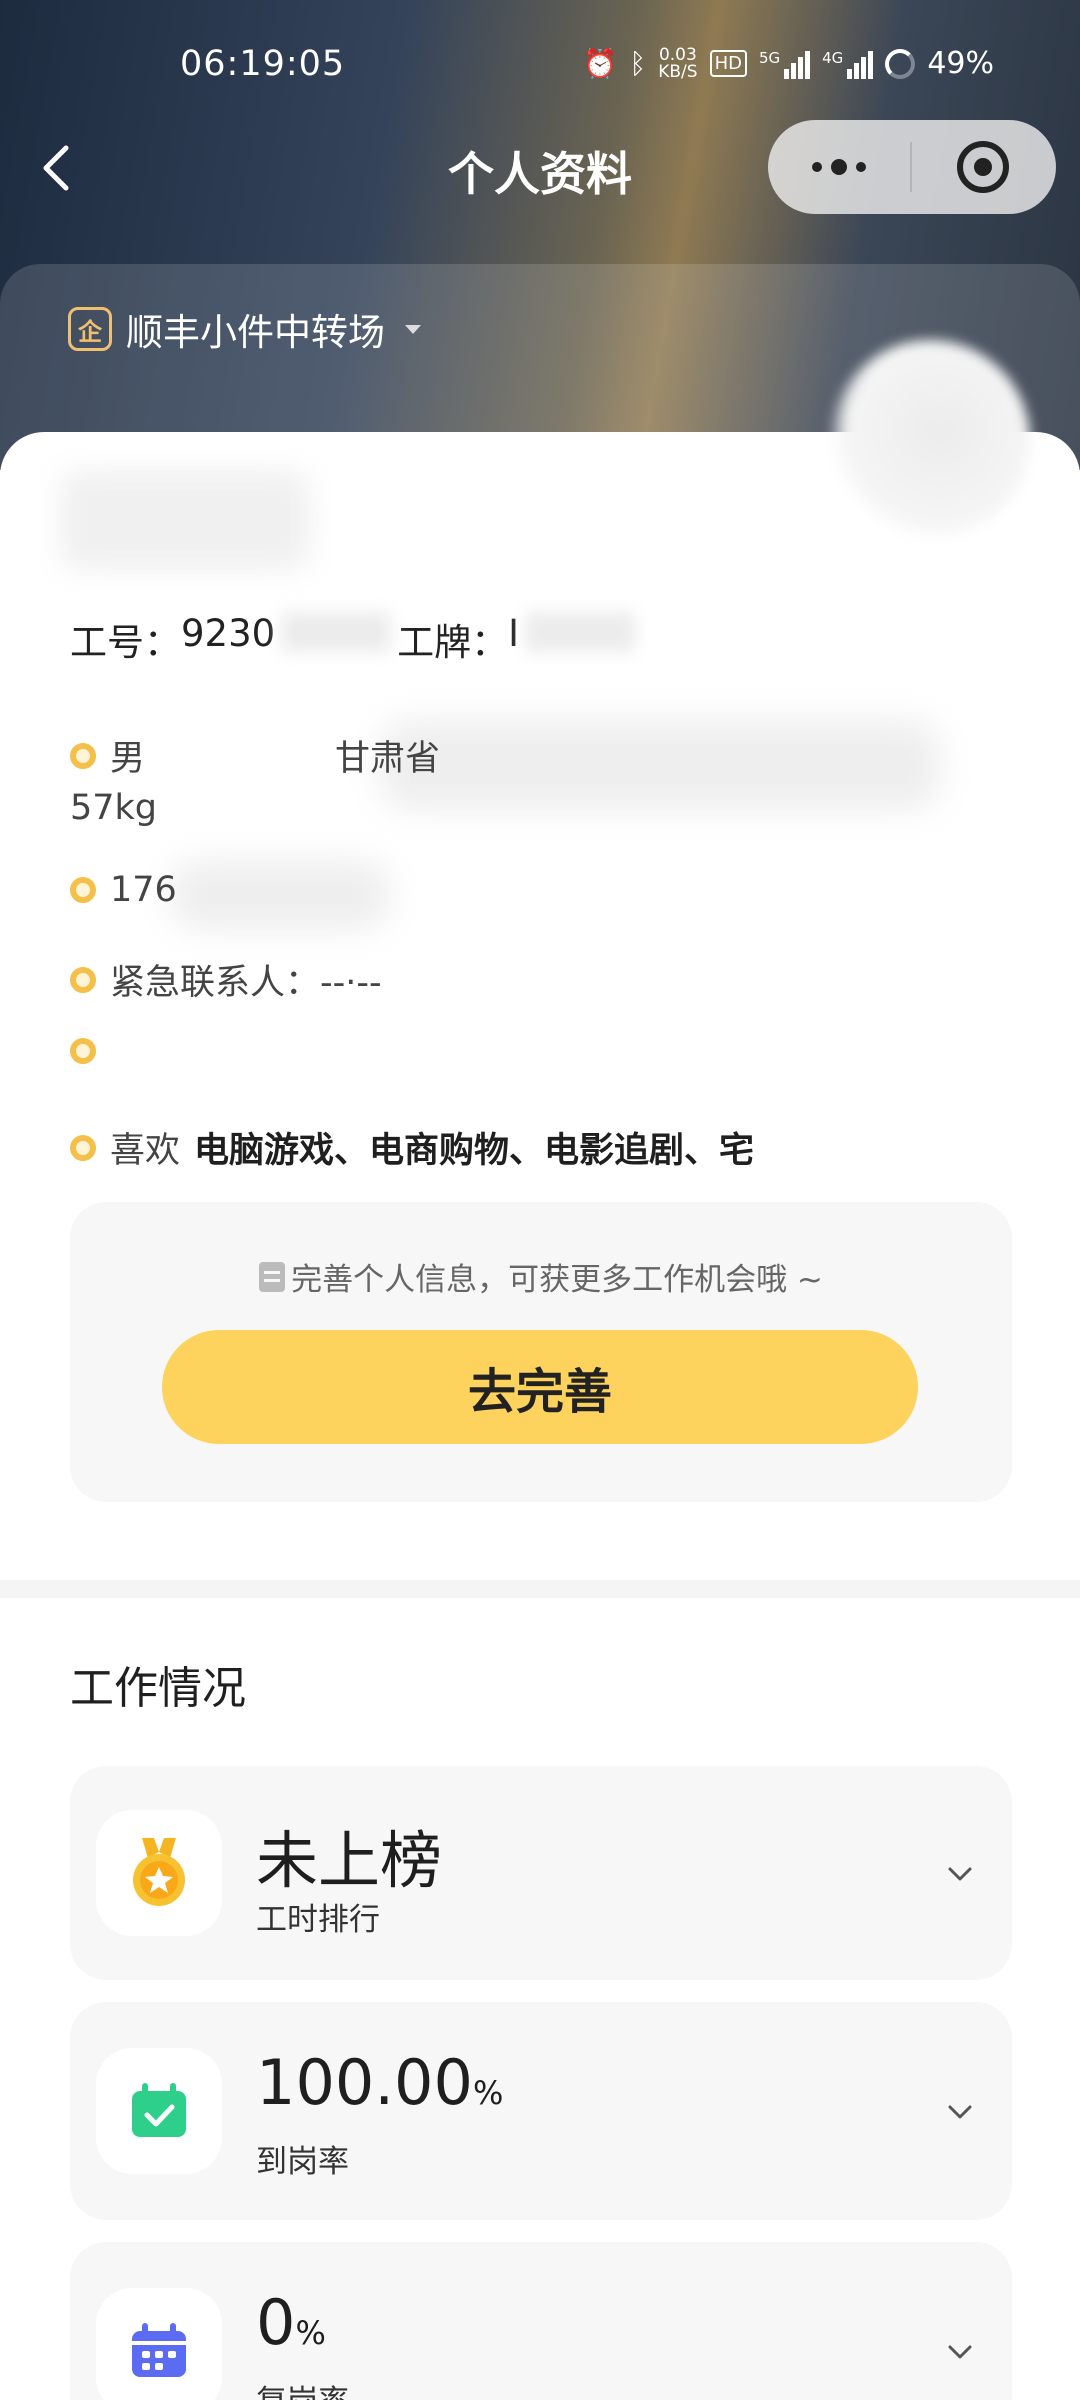 The width and height of the screenshot is (1080, 2400). Describe the element at coordinates (158, 1688) in the screenshot. I see `work-section-title: 工作情况` at that location.